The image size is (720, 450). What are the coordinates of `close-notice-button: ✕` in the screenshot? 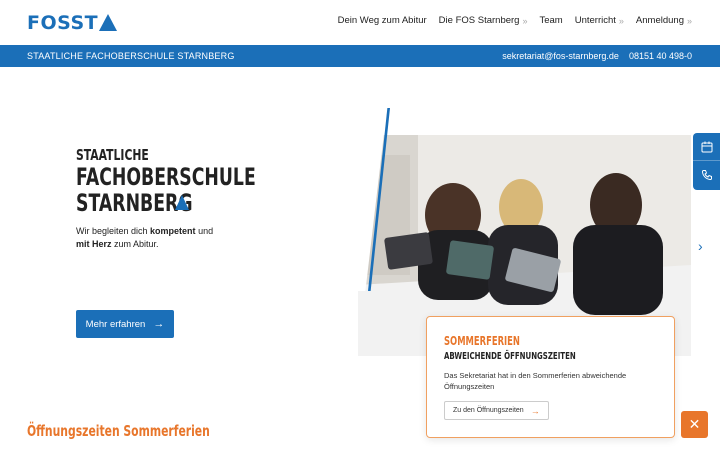 It's located at (694, 424).